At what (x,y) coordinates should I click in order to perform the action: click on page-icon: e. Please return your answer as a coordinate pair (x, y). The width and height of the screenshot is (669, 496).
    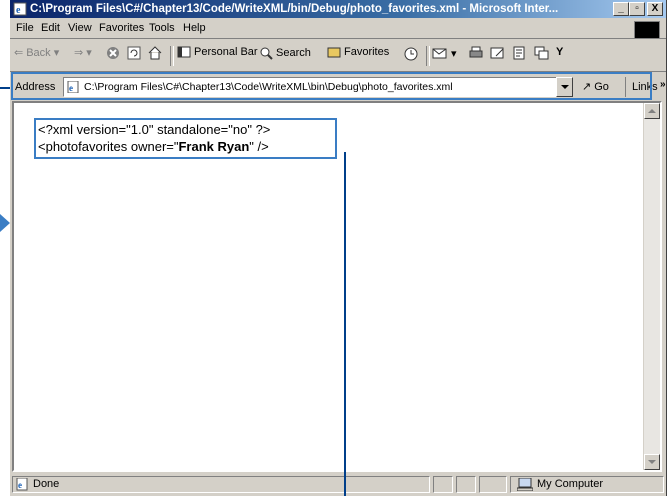
    Looking at the image, I should click on (22, 484).